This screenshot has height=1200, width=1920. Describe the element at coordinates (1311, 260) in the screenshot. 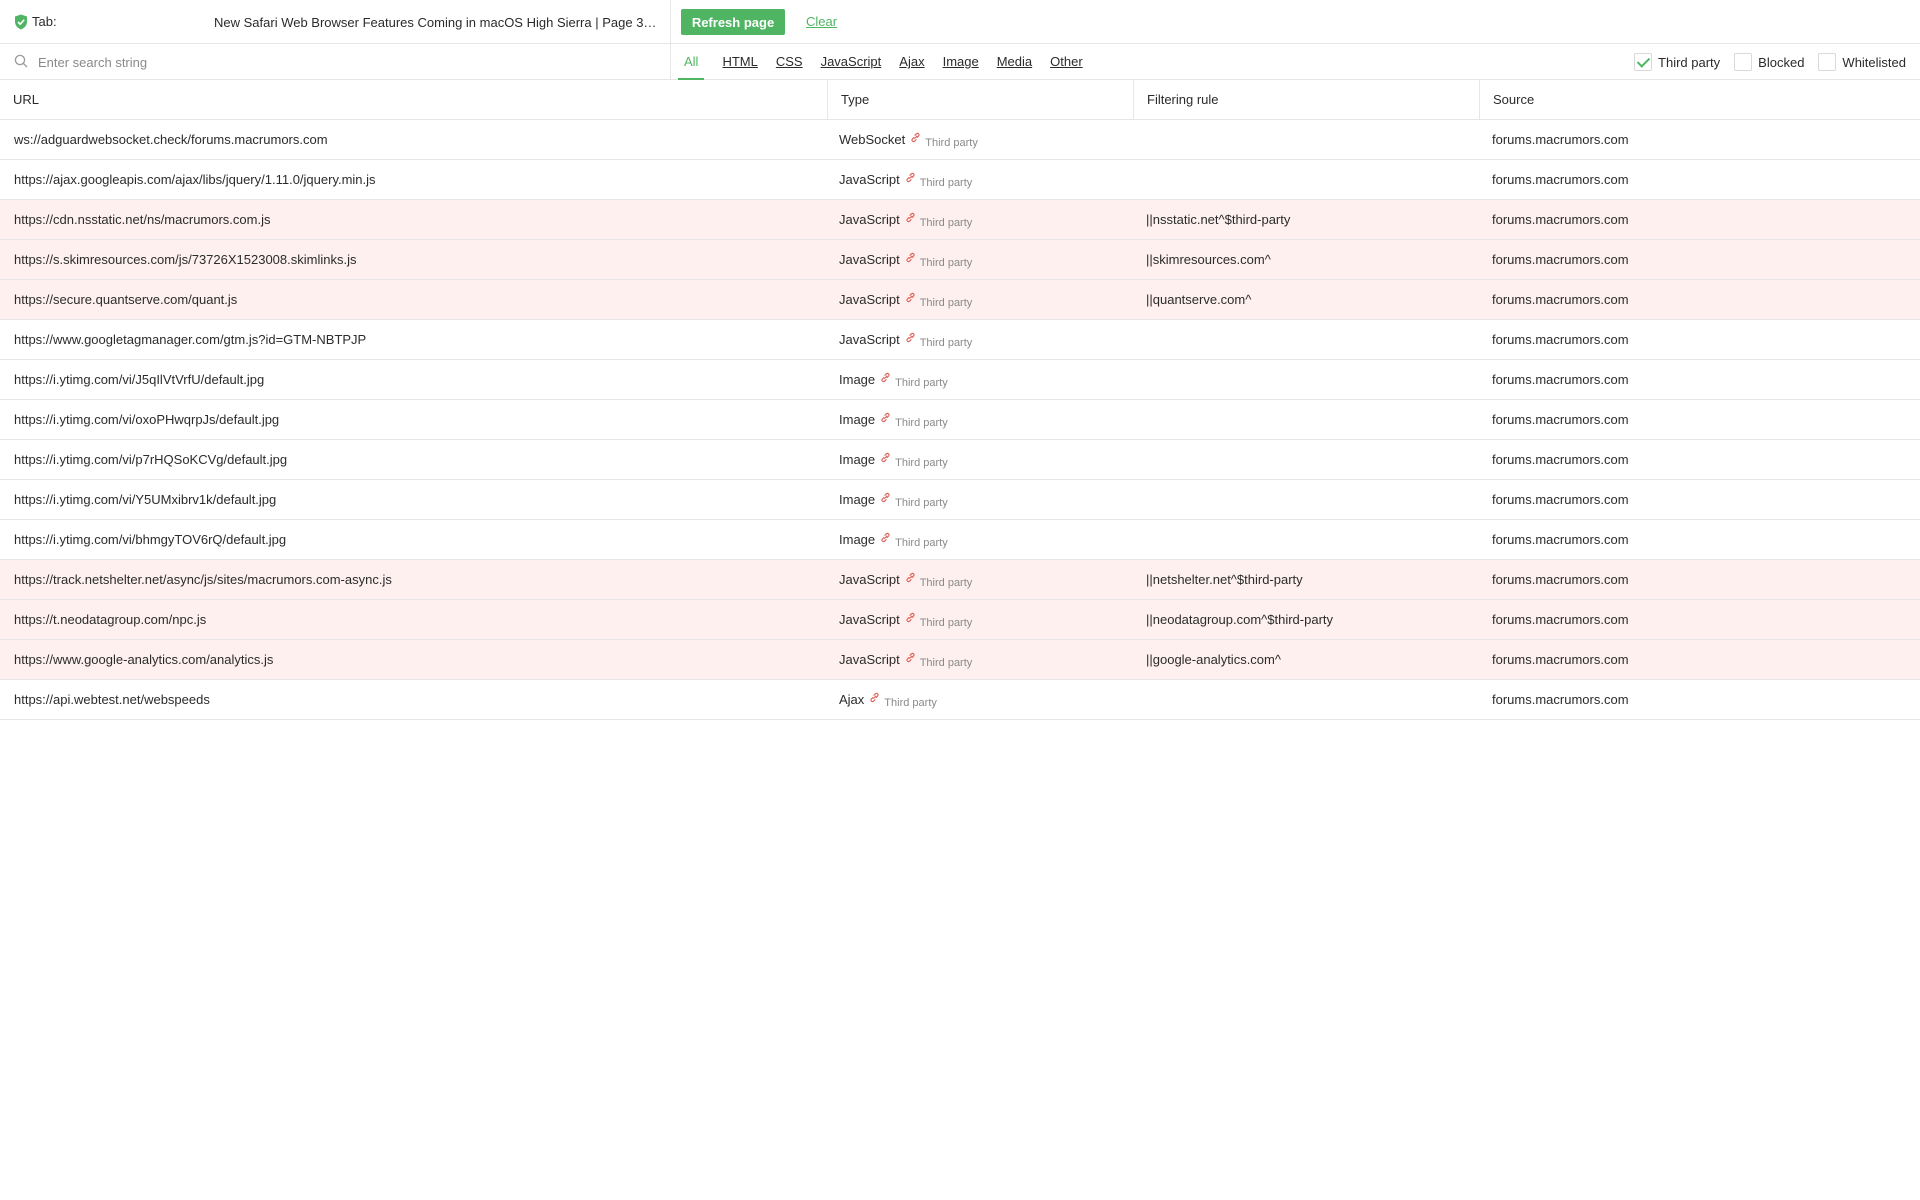

I see `filtering-rule-cell: ||skimresources.com^` at that location.